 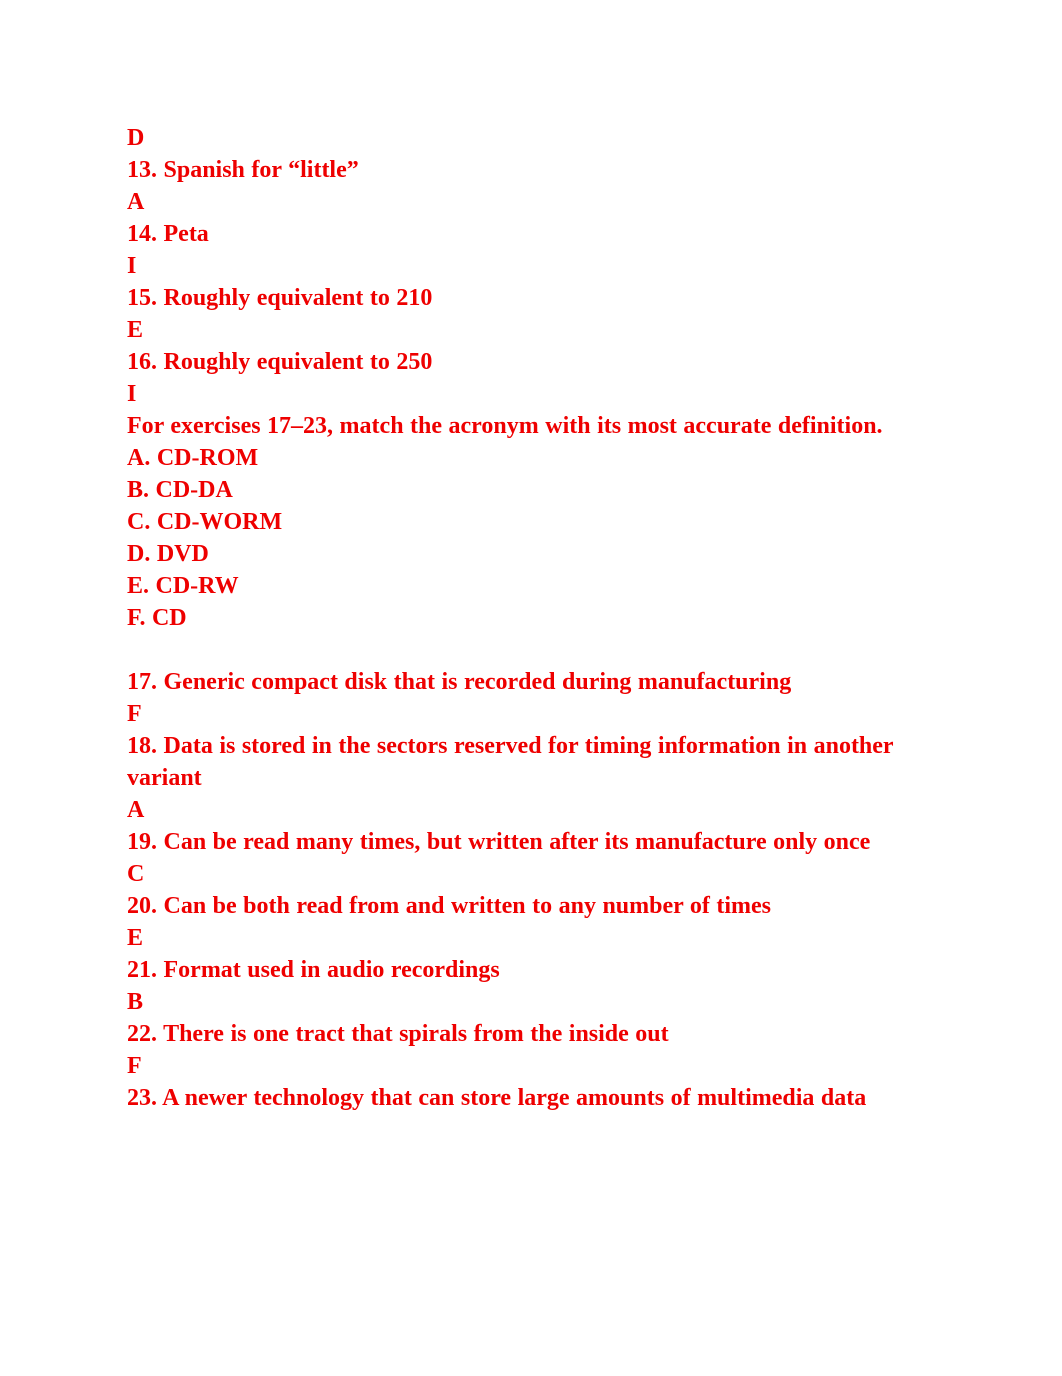 I want to click on option-line-b: B. CD-DA, so click(x=180, y=490).